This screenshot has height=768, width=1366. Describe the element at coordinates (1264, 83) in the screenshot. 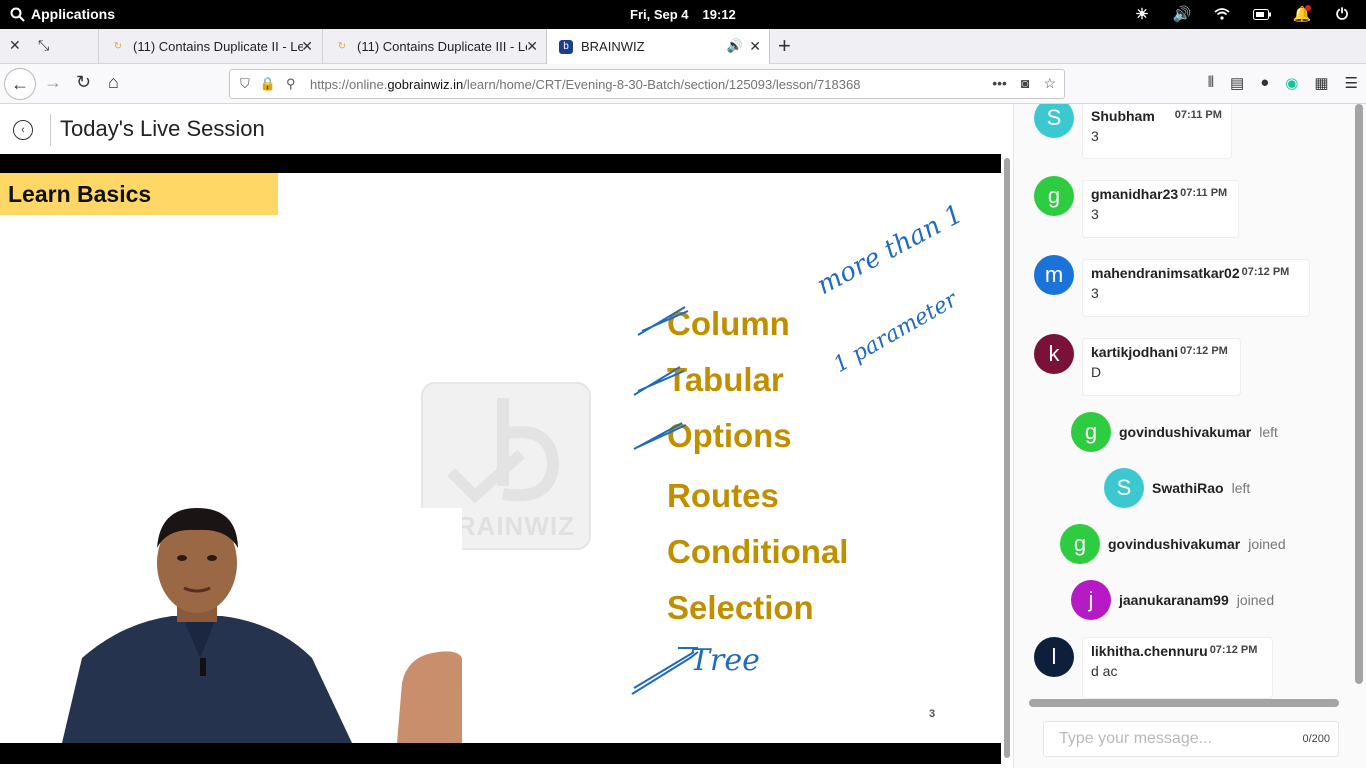

I see `account-icon: ●` at that location.